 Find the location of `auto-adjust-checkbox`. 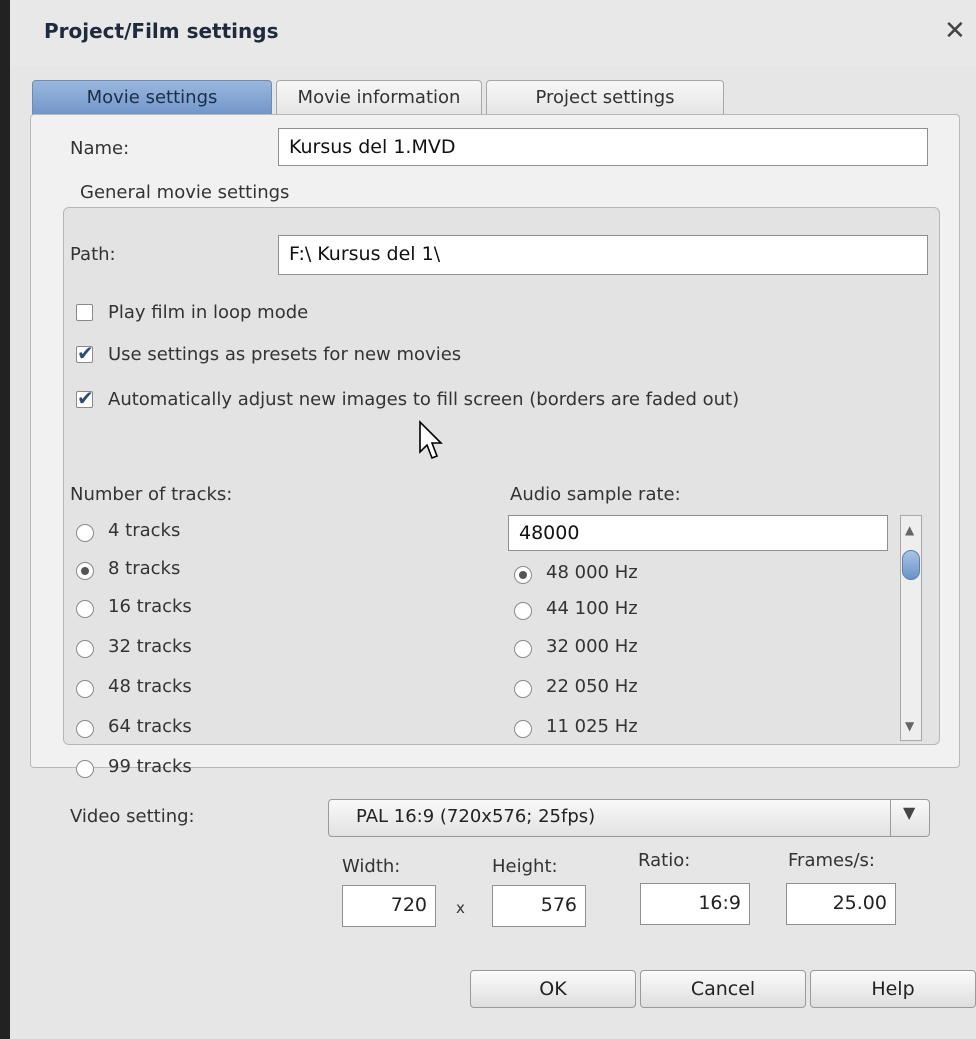

auto-adjust-checkbox is located at coordinates (85, 398).